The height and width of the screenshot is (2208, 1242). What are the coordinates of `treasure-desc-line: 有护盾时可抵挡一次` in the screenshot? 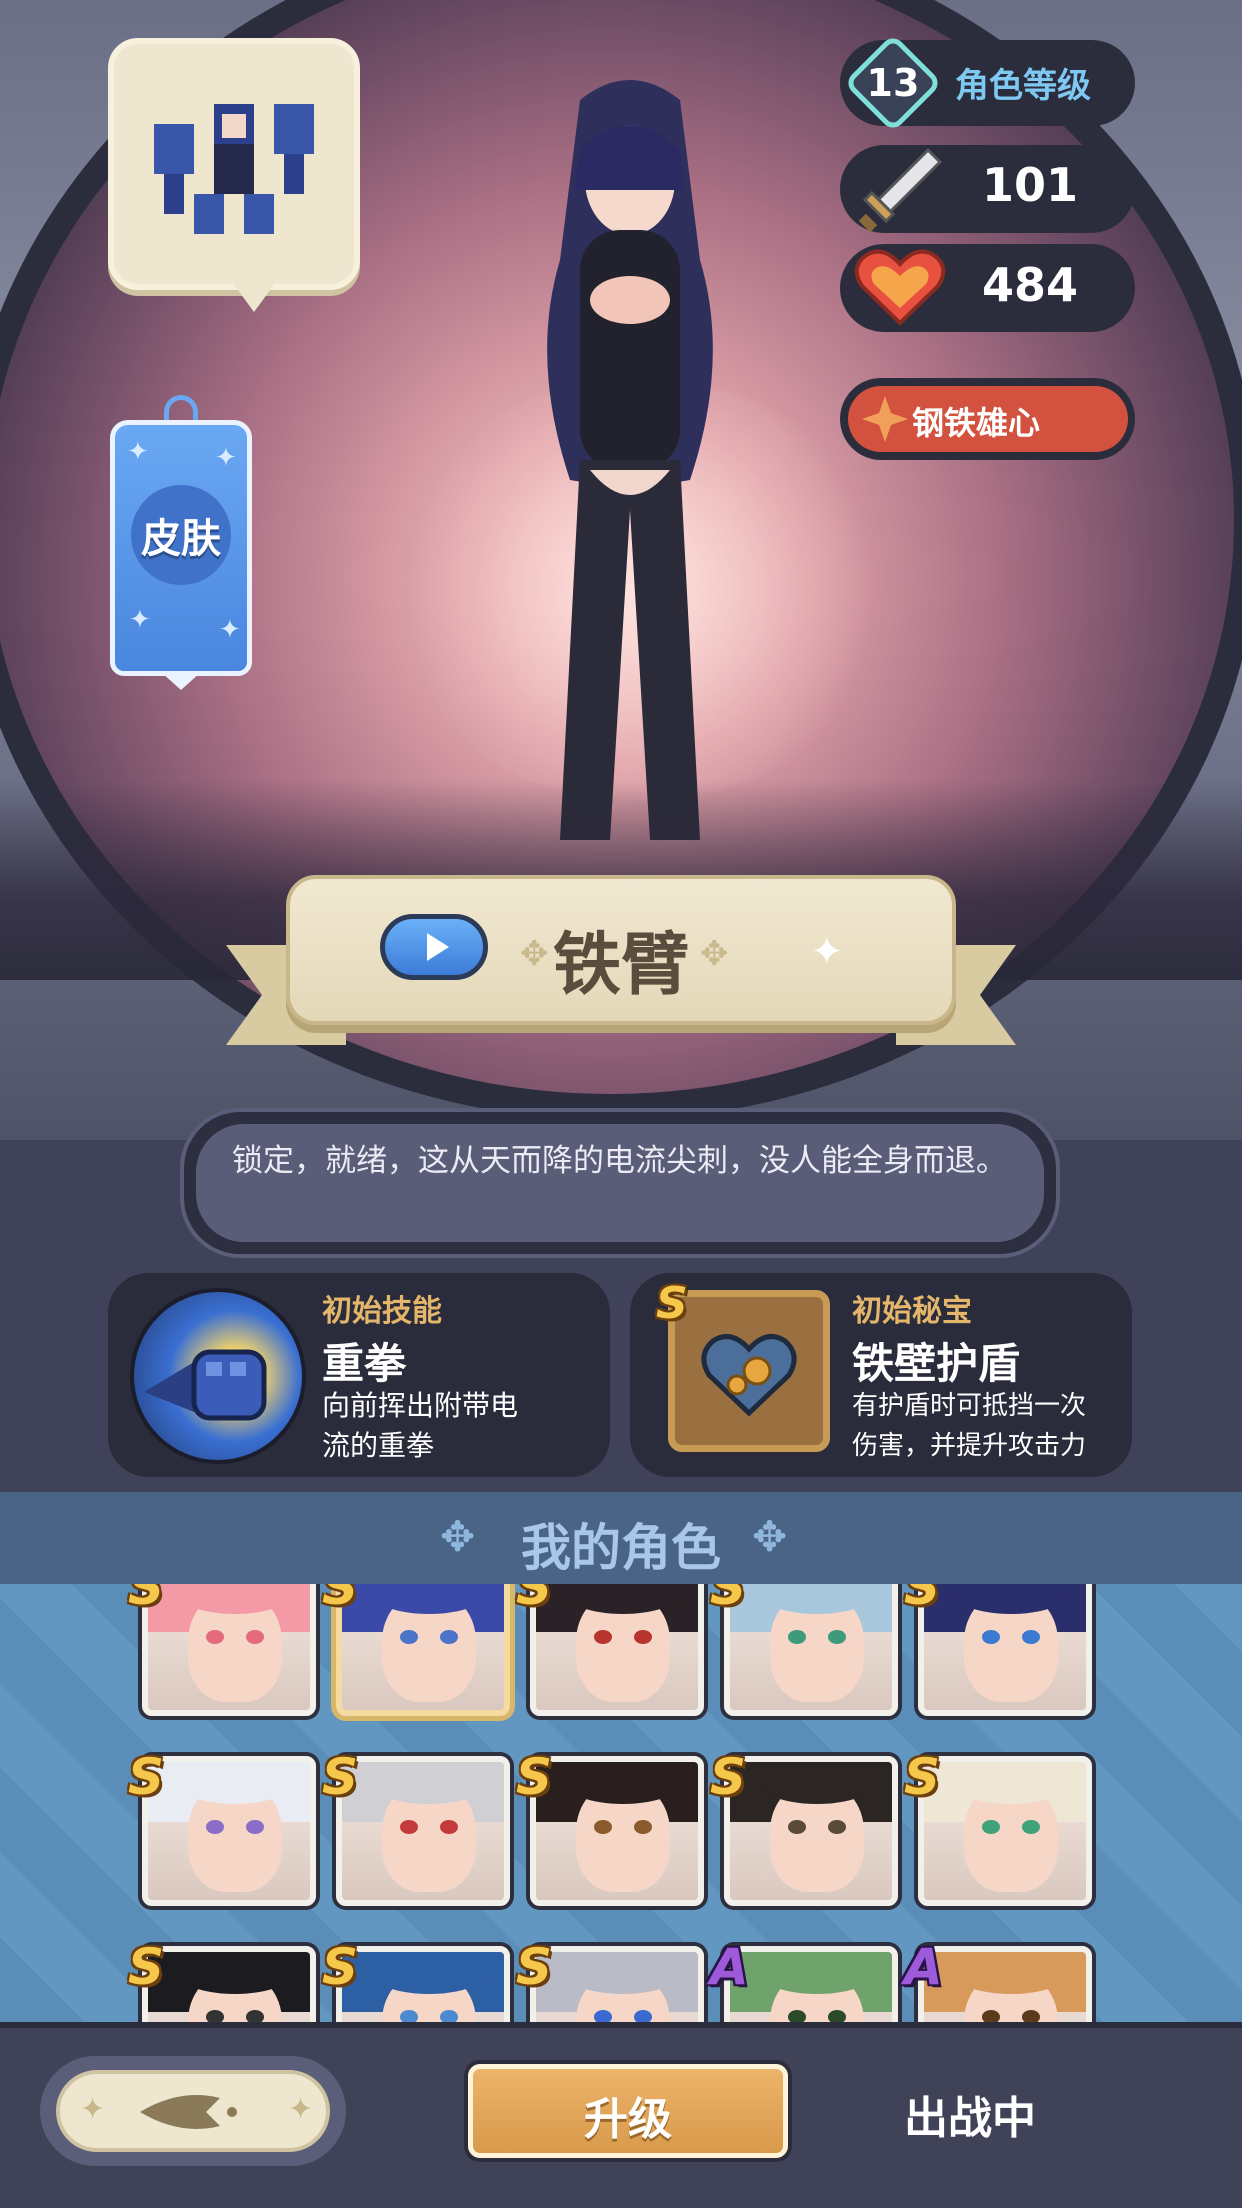 It's located at (969, 1406).